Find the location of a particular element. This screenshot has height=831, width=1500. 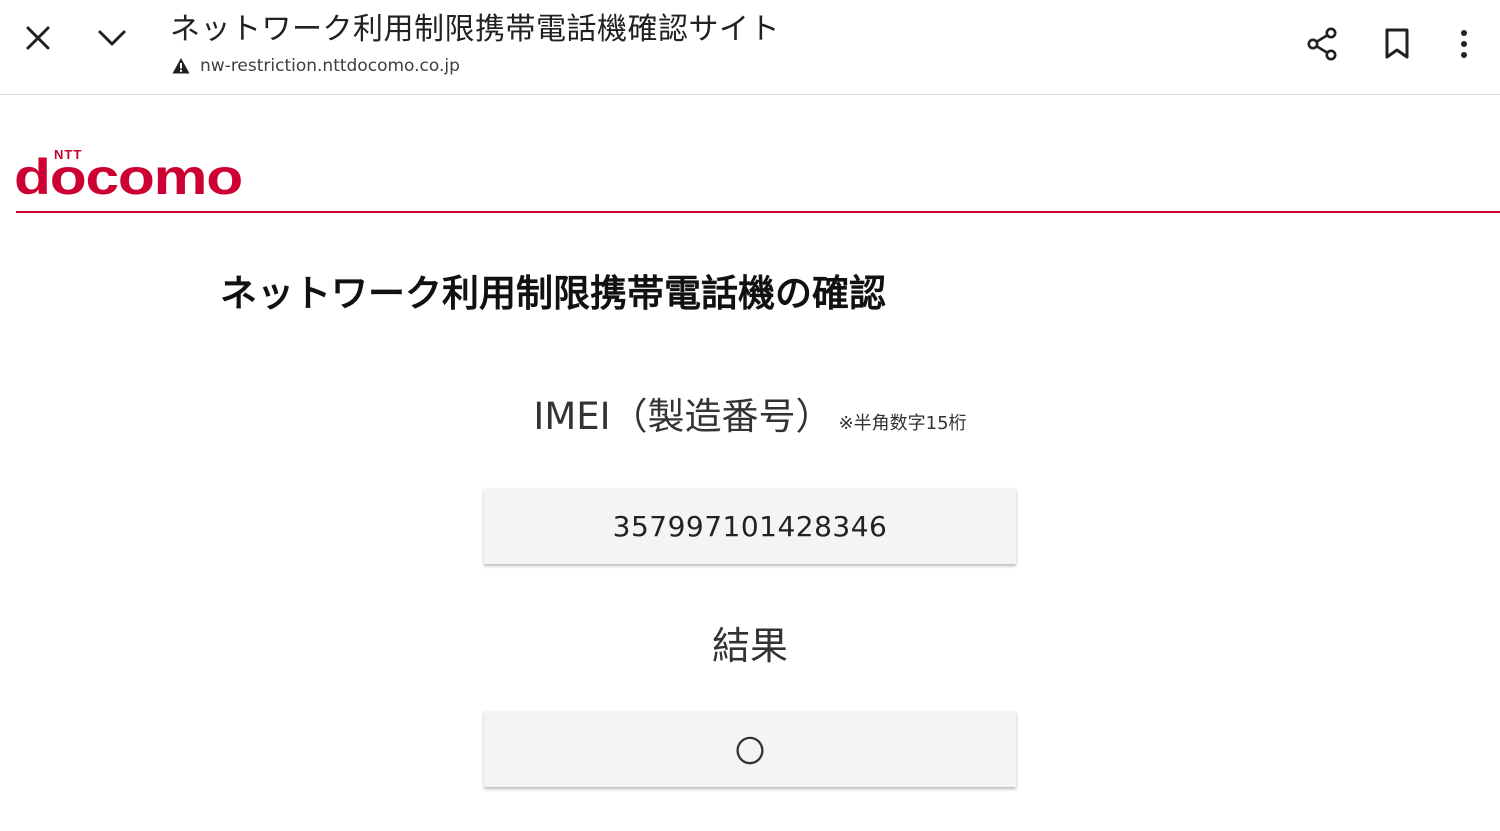

result-value: 〇 is located at coordinates (750, 752).